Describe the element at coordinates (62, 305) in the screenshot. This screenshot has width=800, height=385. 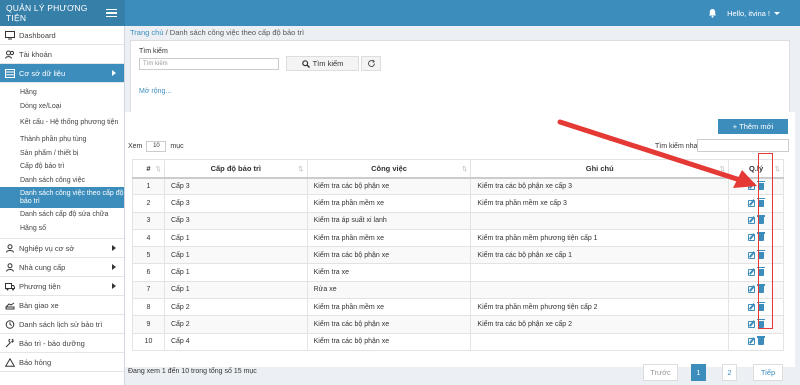
I see `sidebar-item-handover: Bàn giao xe` at that location.